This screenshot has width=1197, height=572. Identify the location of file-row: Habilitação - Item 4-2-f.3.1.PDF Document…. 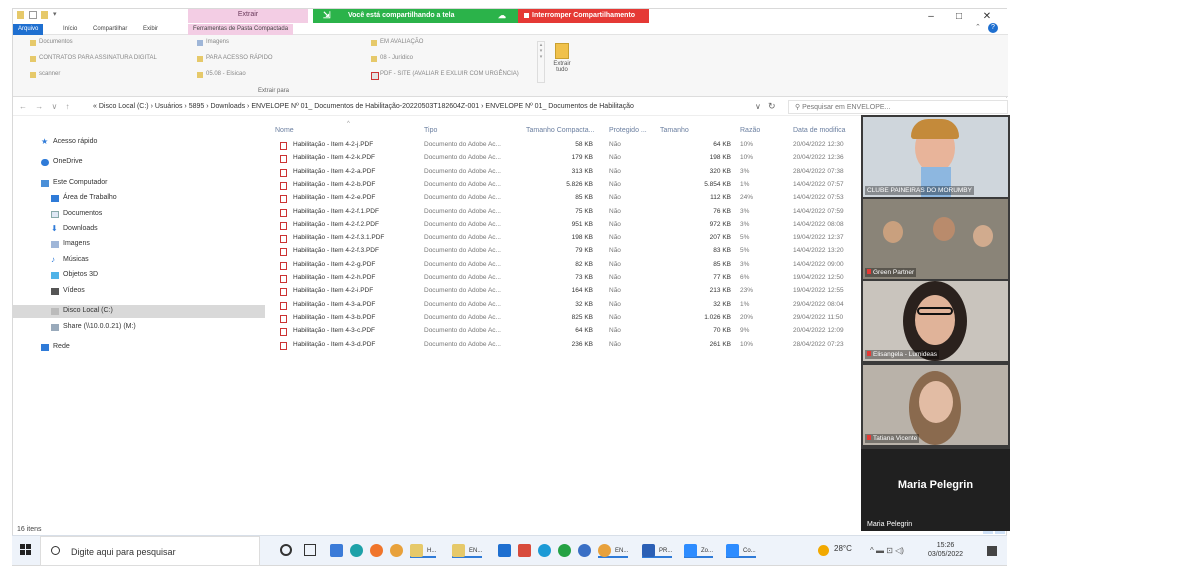
(567, 239).